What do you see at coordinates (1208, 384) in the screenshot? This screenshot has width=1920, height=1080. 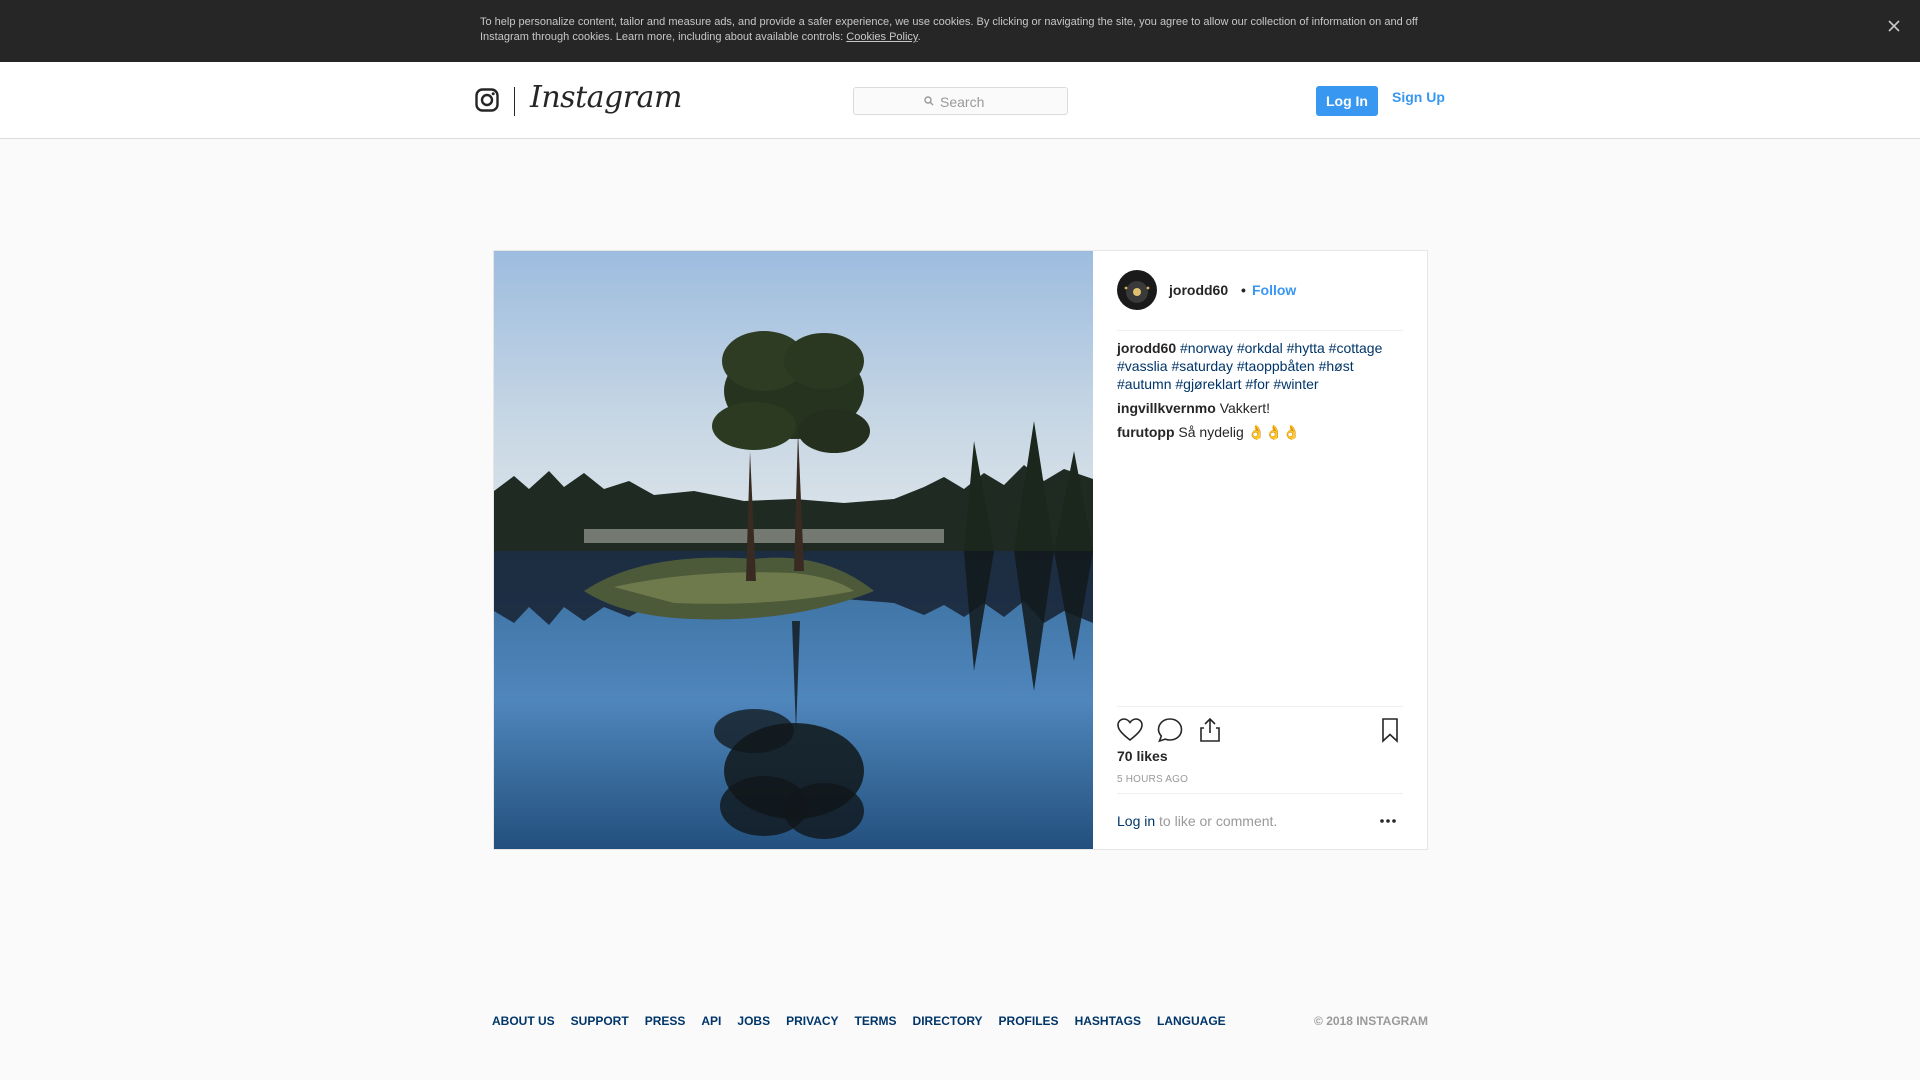 I see `hashtag: #gjøreklart` at bounding box center [1208, 384].